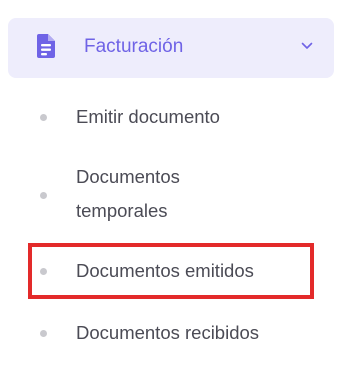  I want to click on submenu-item-documentos-recibidos: Documentos recibidos, so click(170, 333).